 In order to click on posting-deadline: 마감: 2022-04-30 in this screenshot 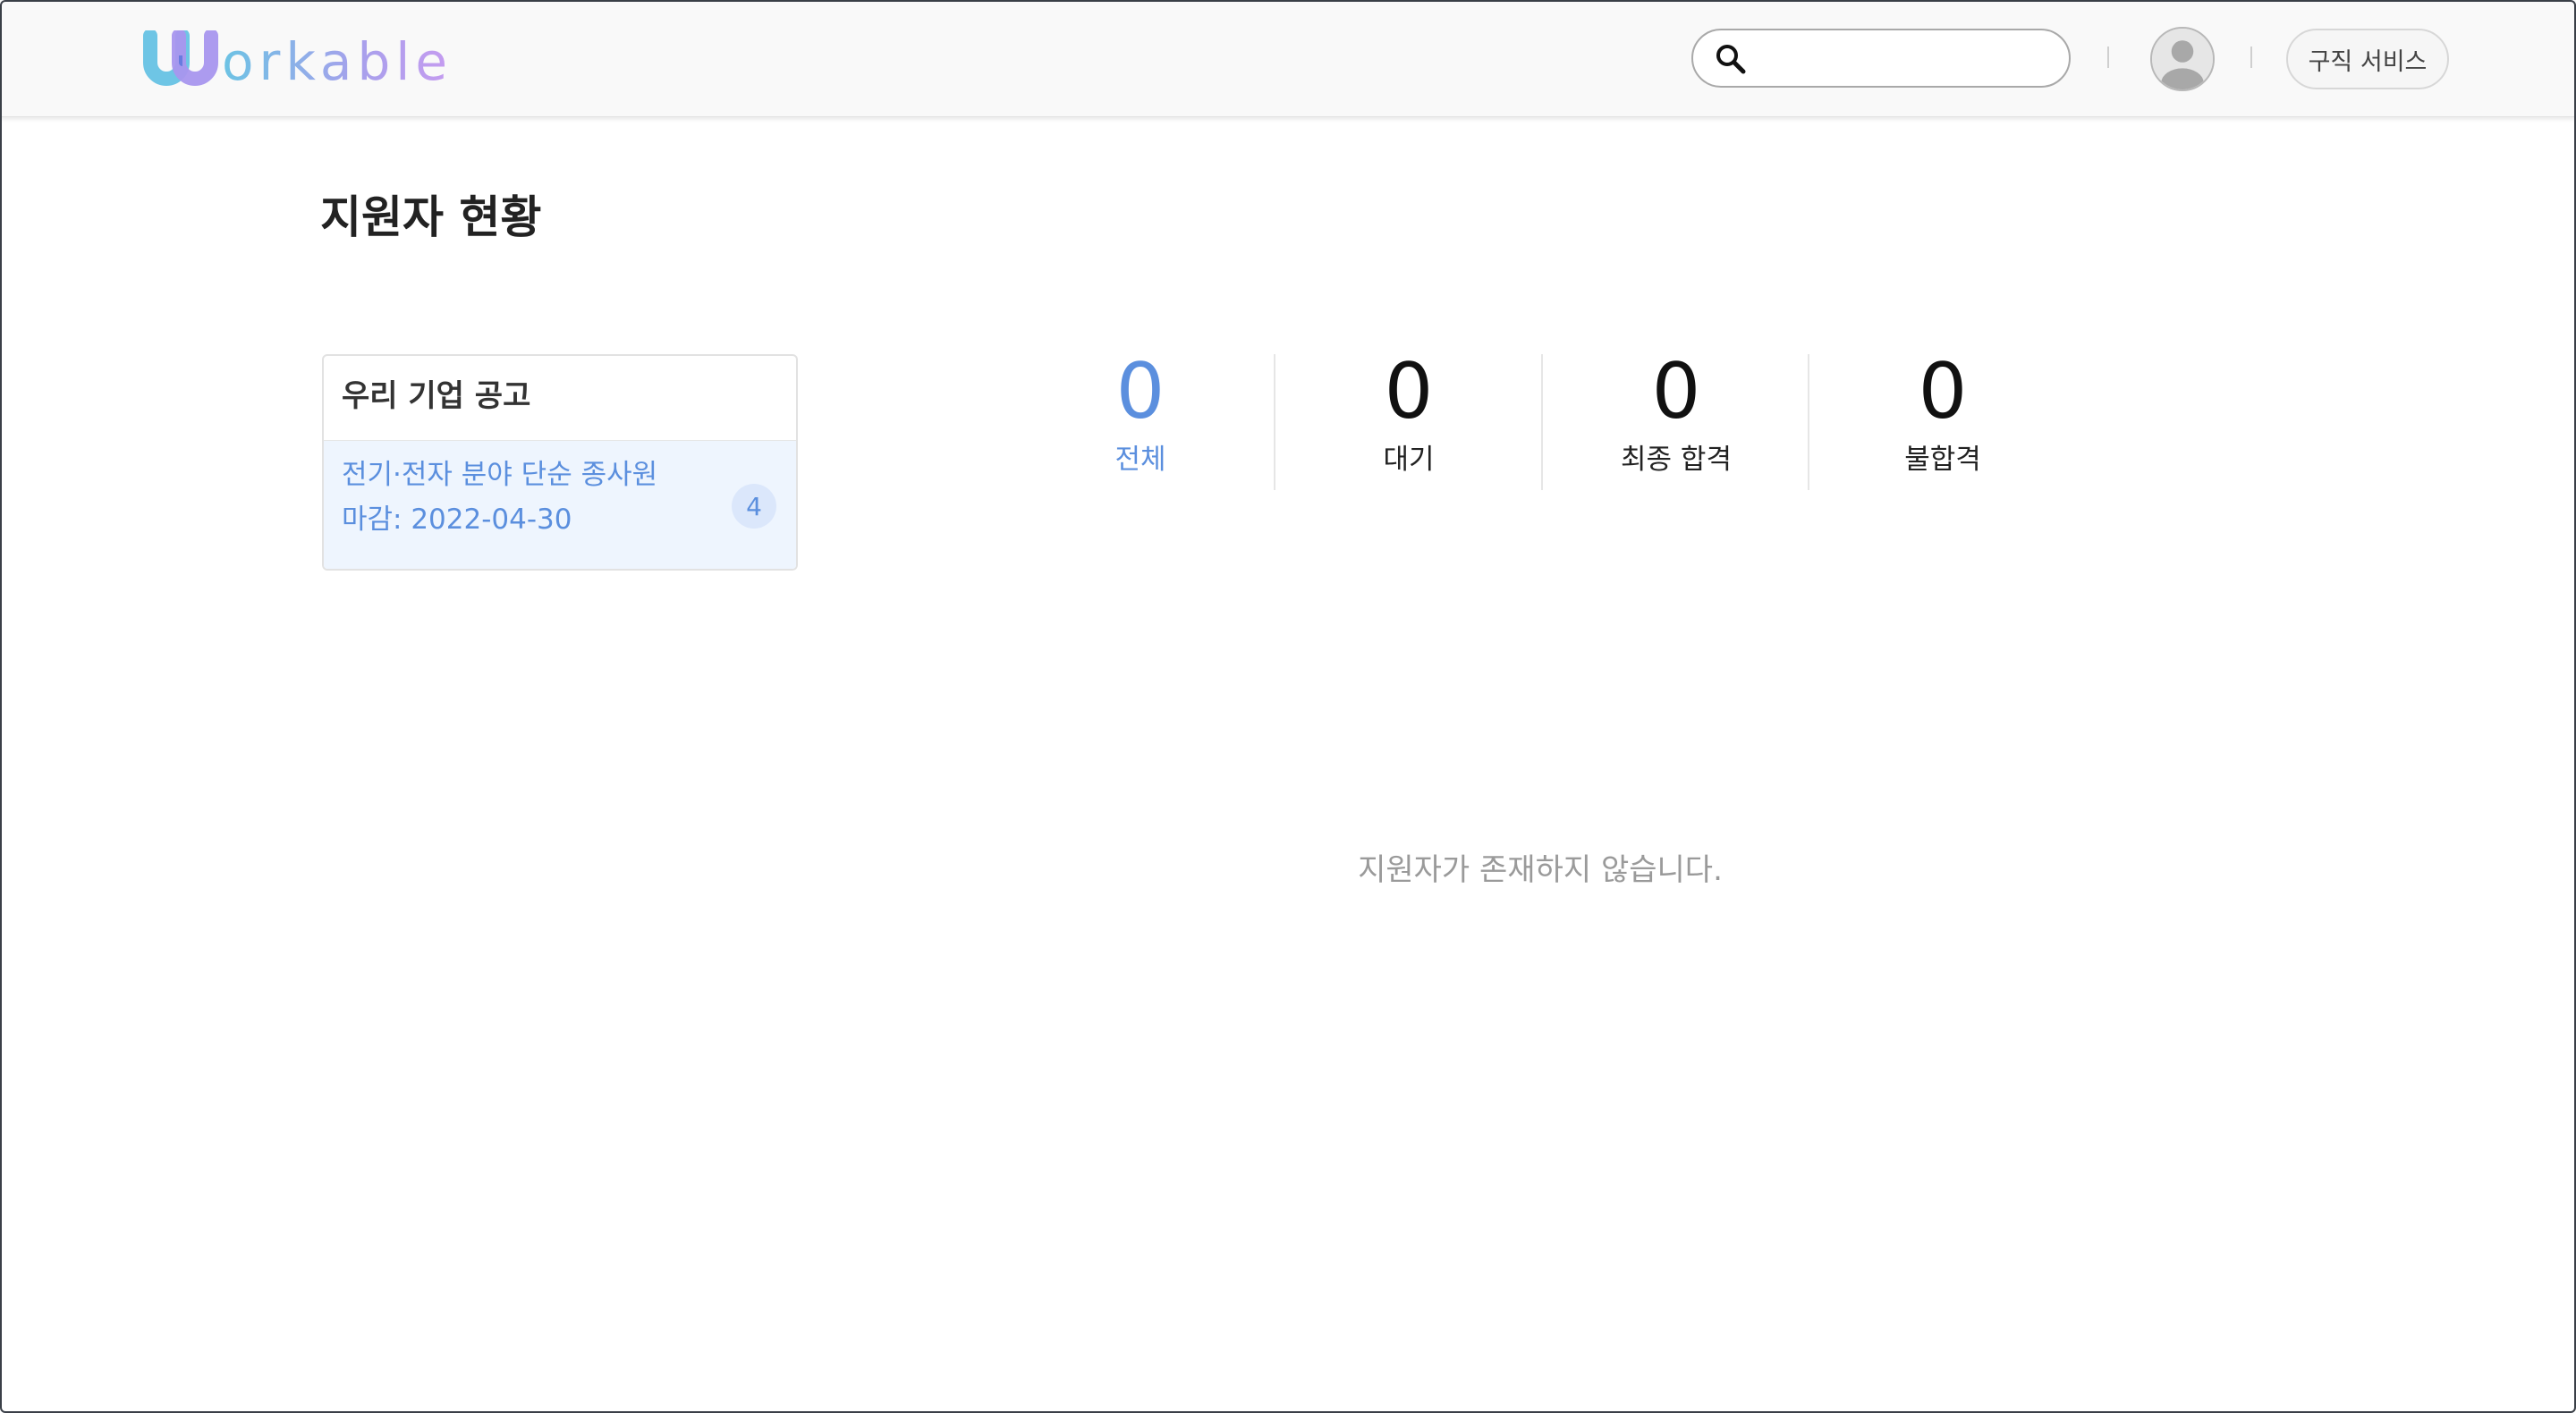, I will do `click(457, 519)`.